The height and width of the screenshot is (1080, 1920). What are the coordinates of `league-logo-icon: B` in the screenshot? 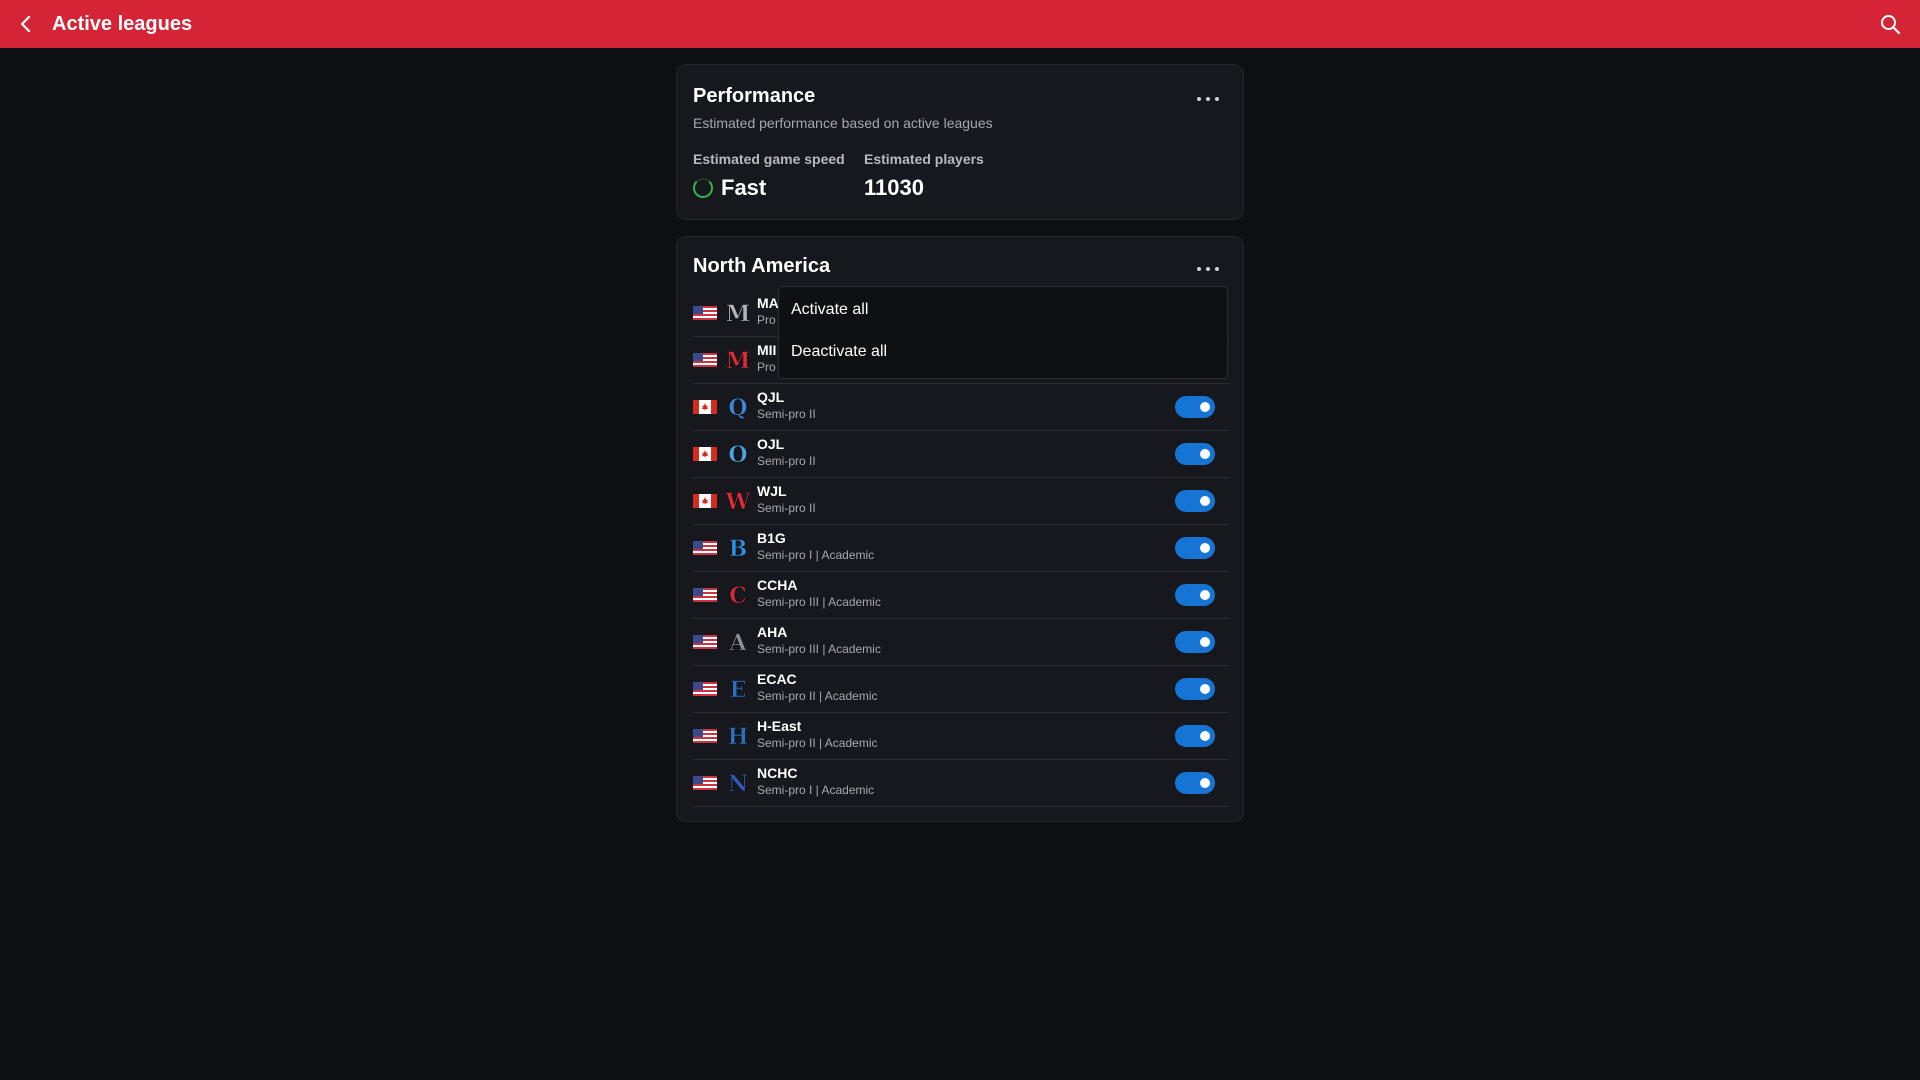 It's located at (738, 549).